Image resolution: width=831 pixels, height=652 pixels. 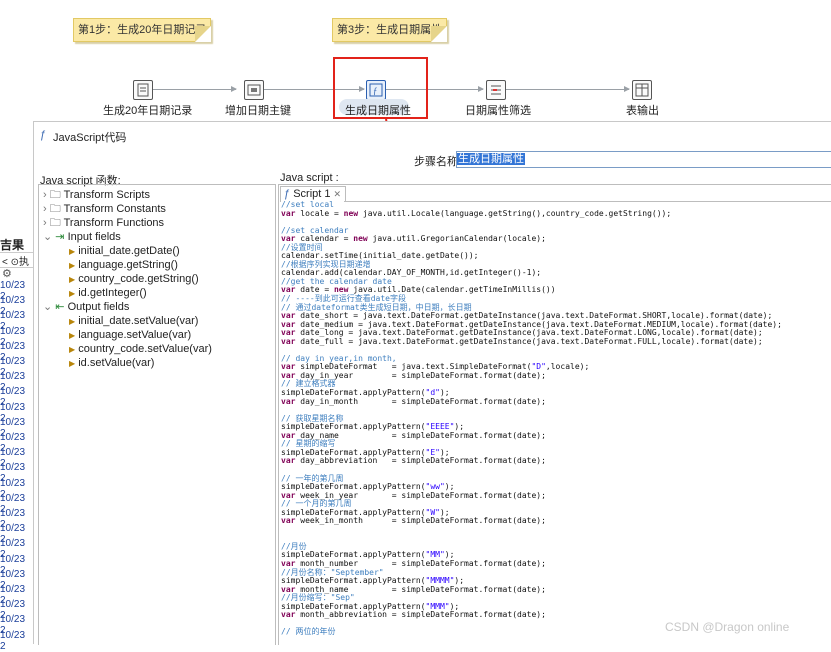 What do you see at coordinates (258, 110) in the screenshot?
I see `step-label-add-sequence: 增加日期主键` at bounding box center [258, 110].